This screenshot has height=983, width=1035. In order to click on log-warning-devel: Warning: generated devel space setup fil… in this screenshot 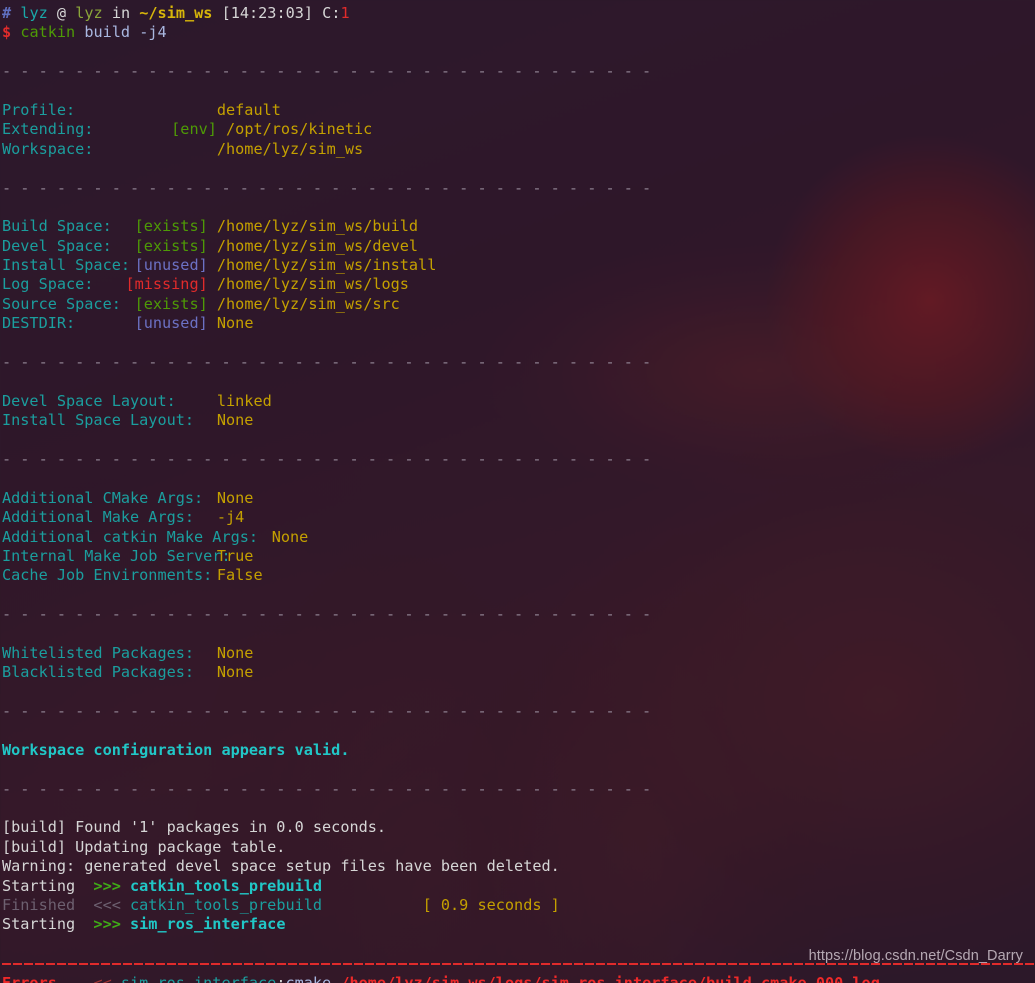, I will do `click(518, 866)`.